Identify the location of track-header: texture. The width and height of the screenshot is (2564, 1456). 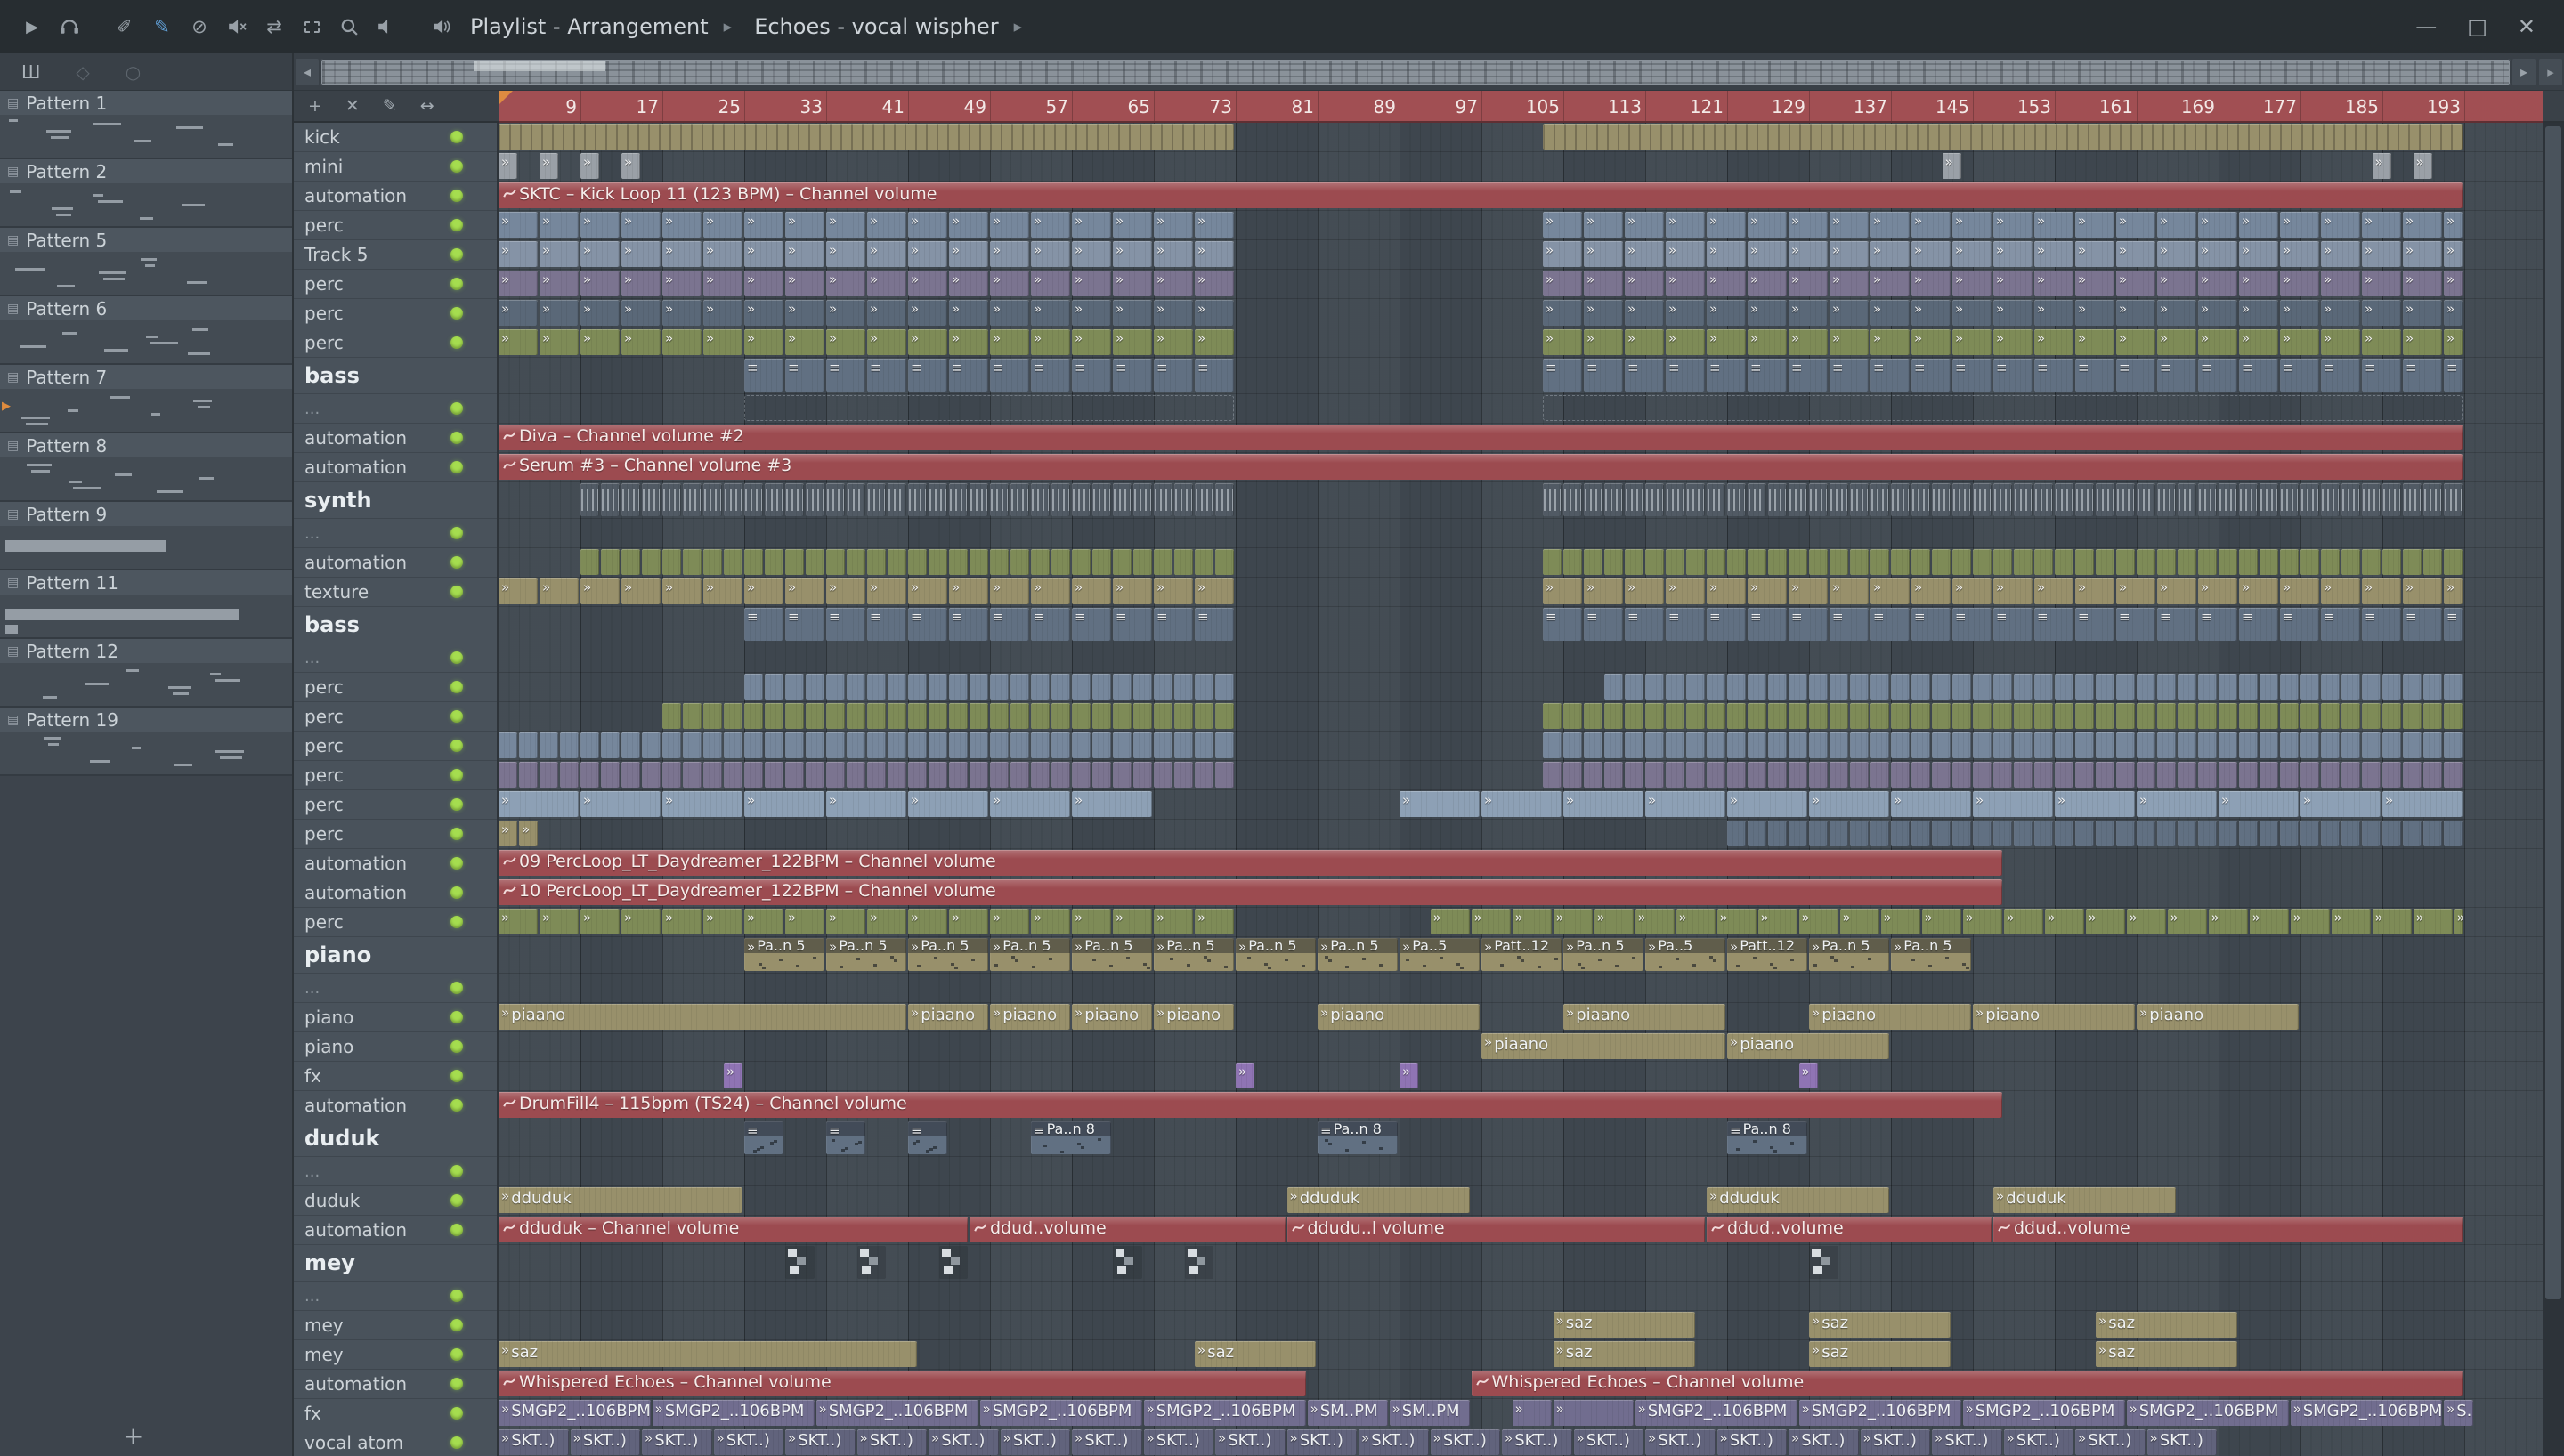
(395, 592).